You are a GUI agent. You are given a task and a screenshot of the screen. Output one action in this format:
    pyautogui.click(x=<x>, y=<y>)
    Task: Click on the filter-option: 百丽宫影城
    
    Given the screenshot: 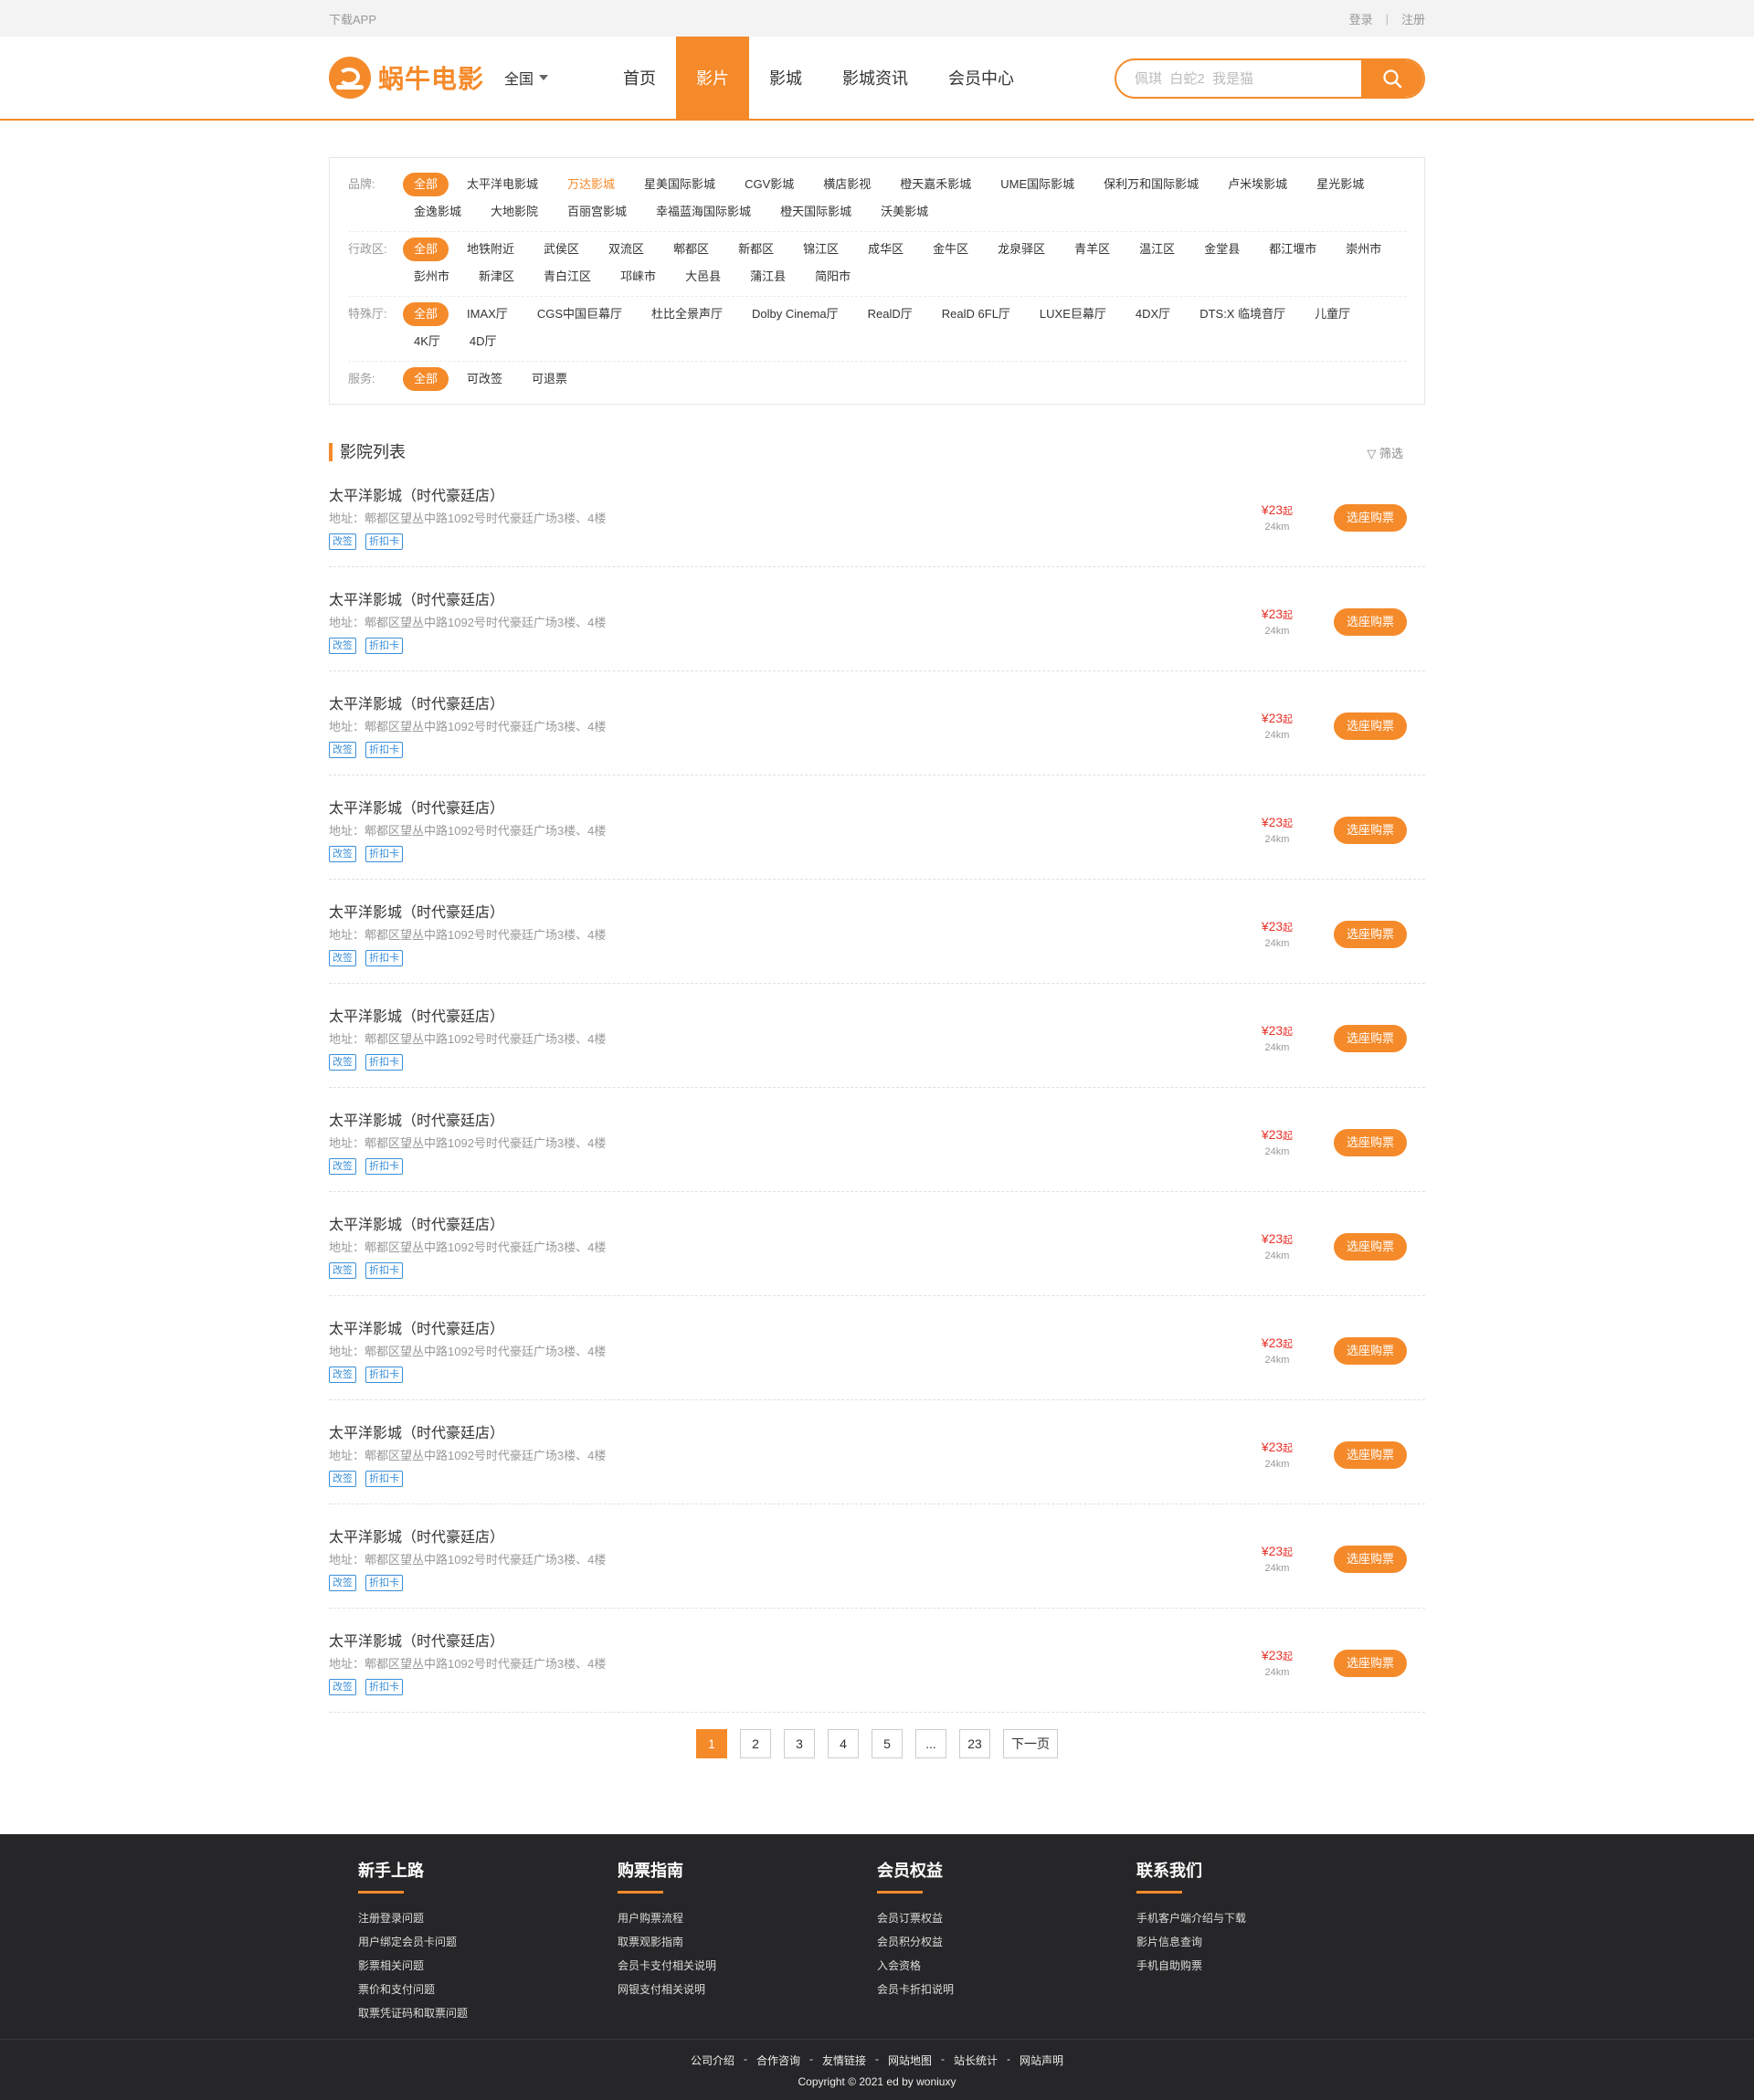 What is the action you would take?
    pyautogui.click(x=597, y=212)
    